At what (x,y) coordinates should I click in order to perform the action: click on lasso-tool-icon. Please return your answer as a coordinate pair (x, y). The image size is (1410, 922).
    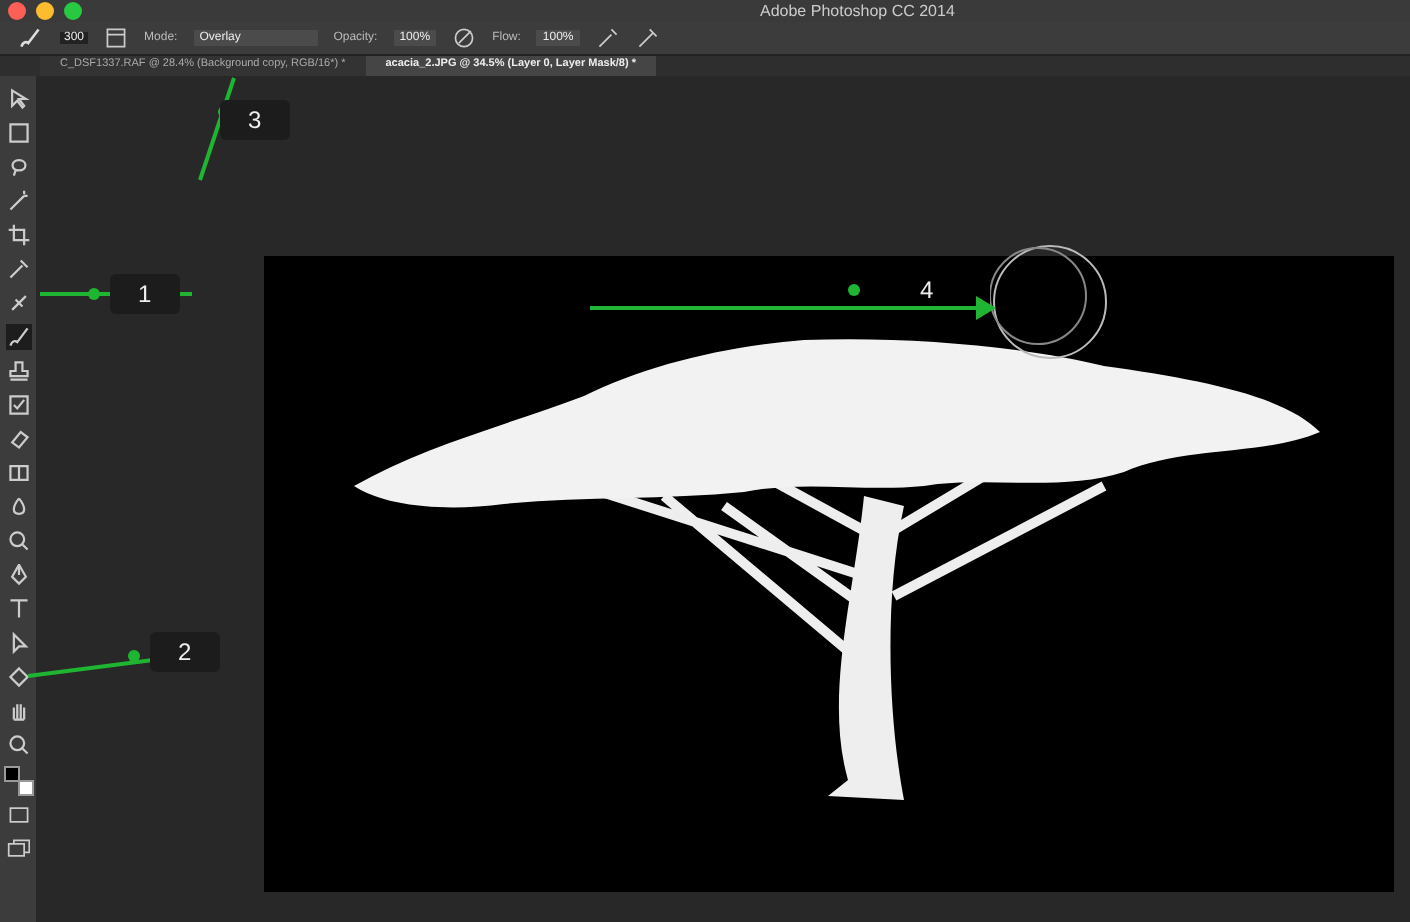
    Looking at the image, I should click on (18, 167).